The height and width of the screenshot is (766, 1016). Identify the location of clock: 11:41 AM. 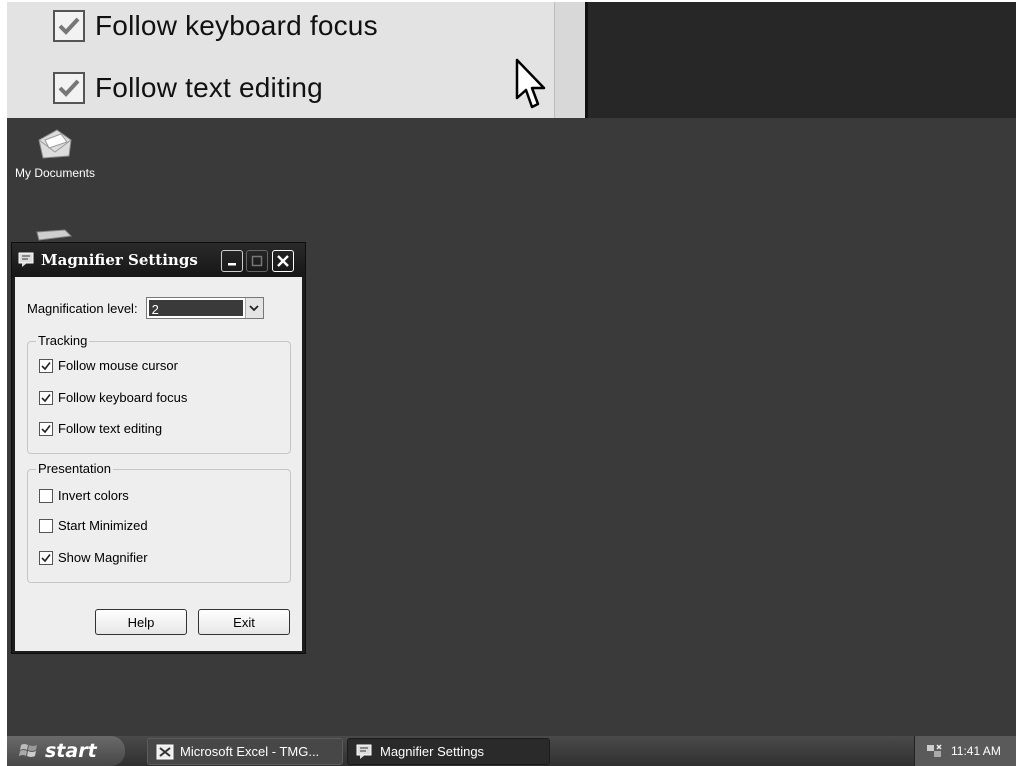
(976, 751).